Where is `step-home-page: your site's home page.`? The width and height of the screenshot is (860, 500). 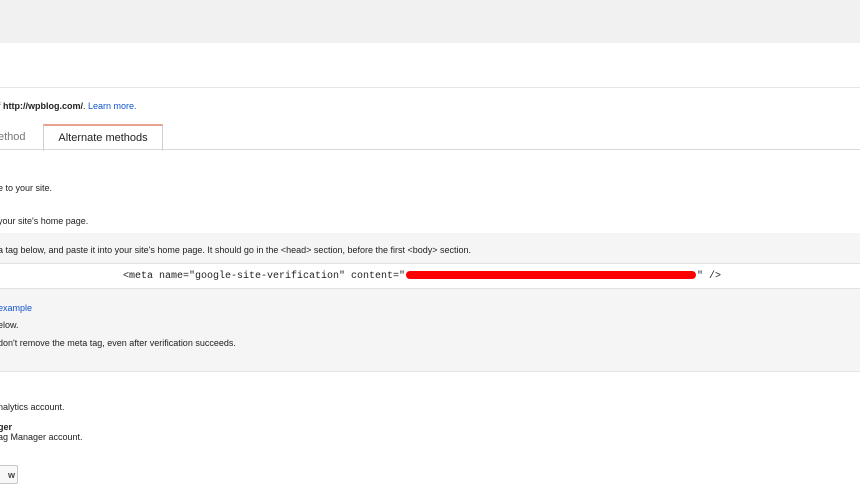
step-home-page: your site's home page. is located at coordinates (44, 221).